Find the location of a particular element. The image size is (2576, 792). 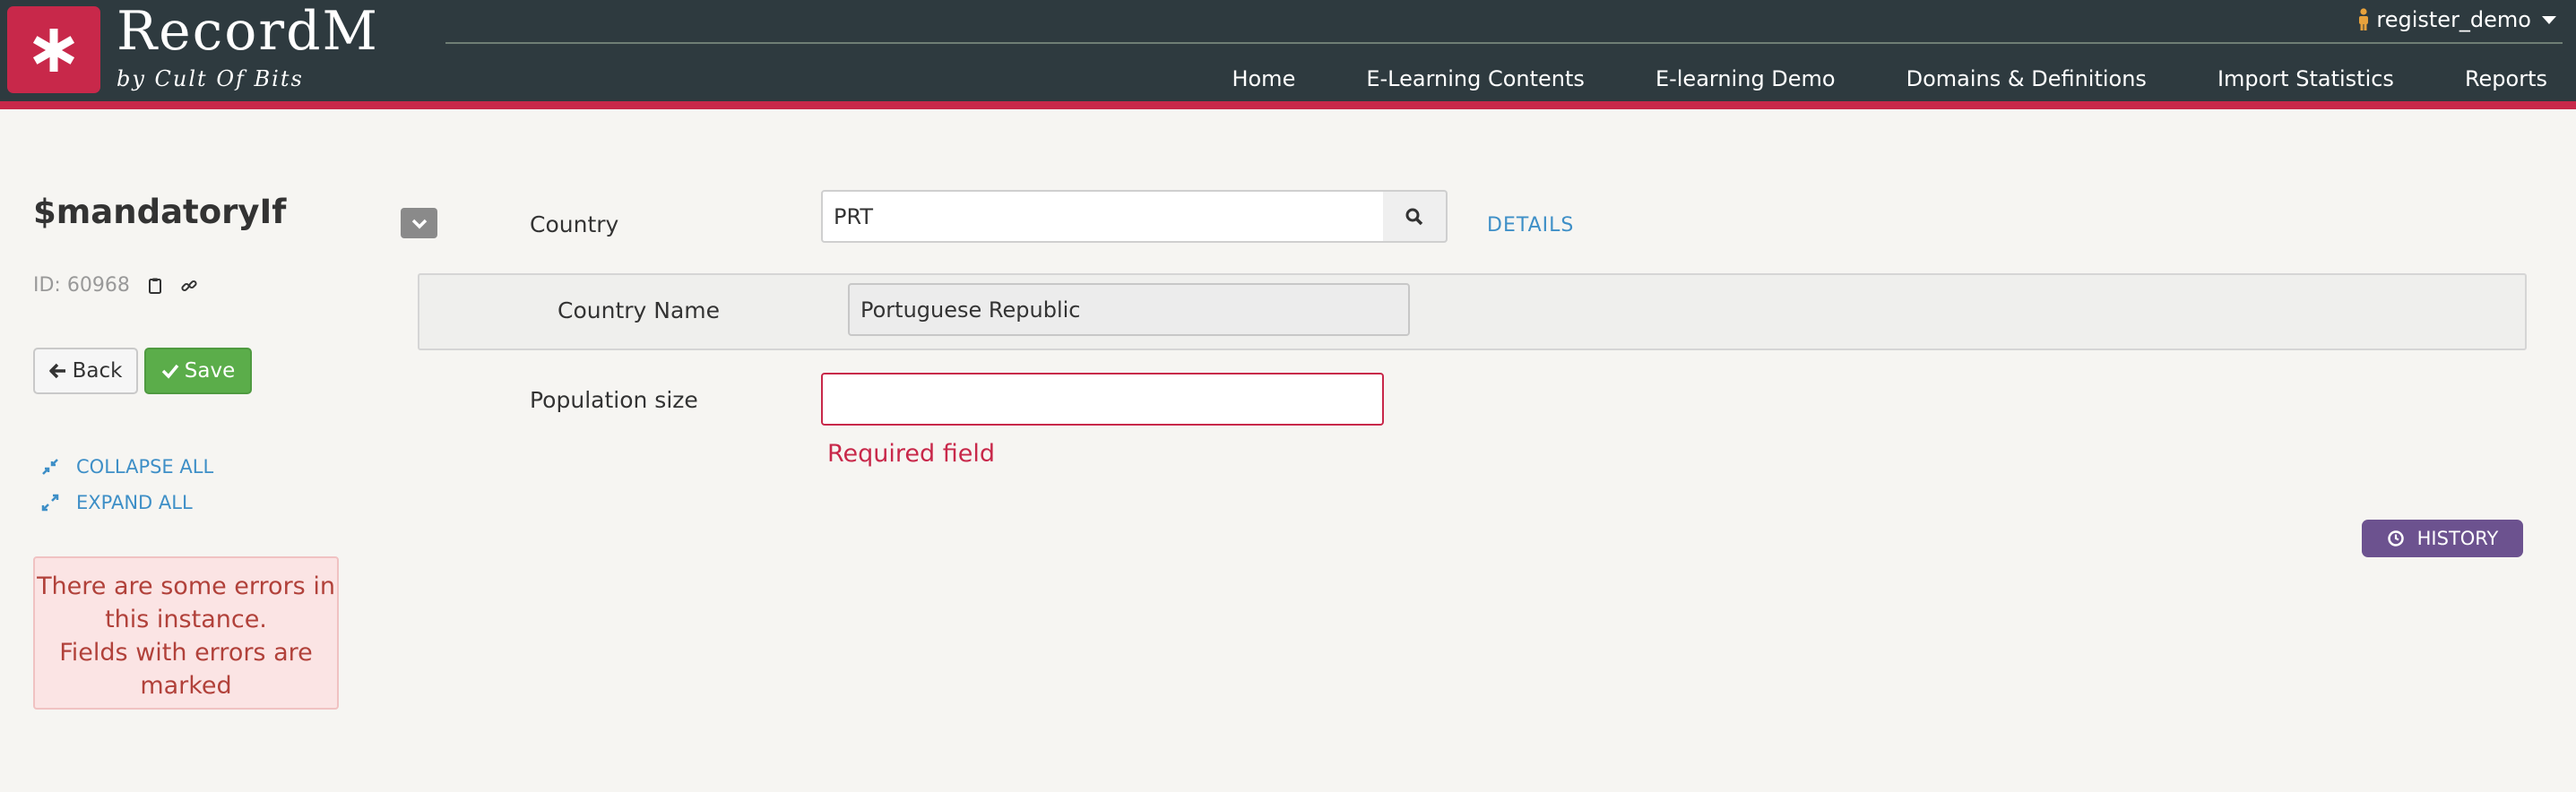

population-size-input is located at coordinates (1102, 399).